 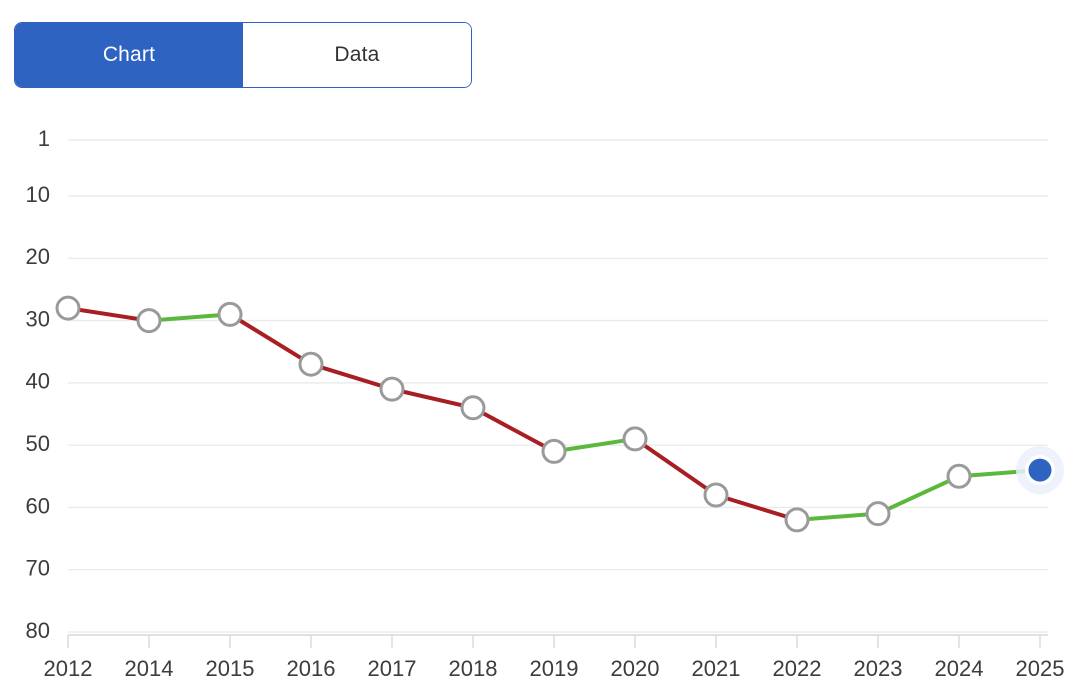 What do you see at coordinates (38, 318) in the screenshot?
I see `y-tick-label-30: 30` at bounding box center [38, 318].